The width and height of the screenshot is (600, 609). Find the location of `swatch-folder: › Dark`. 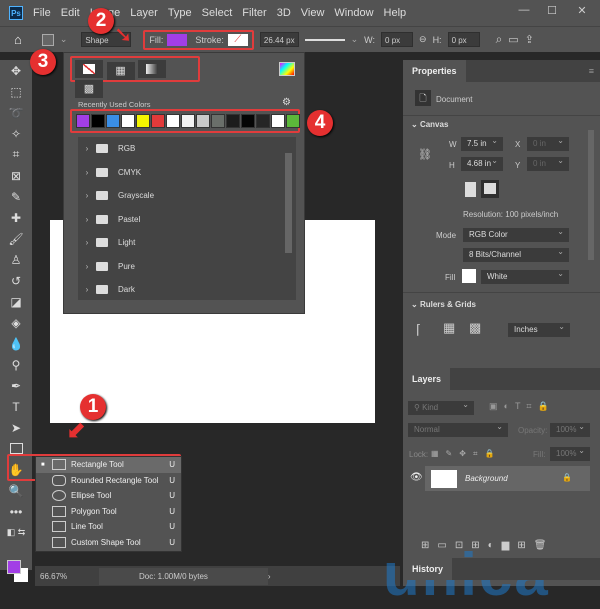

swatch-folder: › Dark is located at coordinates (187, 290).